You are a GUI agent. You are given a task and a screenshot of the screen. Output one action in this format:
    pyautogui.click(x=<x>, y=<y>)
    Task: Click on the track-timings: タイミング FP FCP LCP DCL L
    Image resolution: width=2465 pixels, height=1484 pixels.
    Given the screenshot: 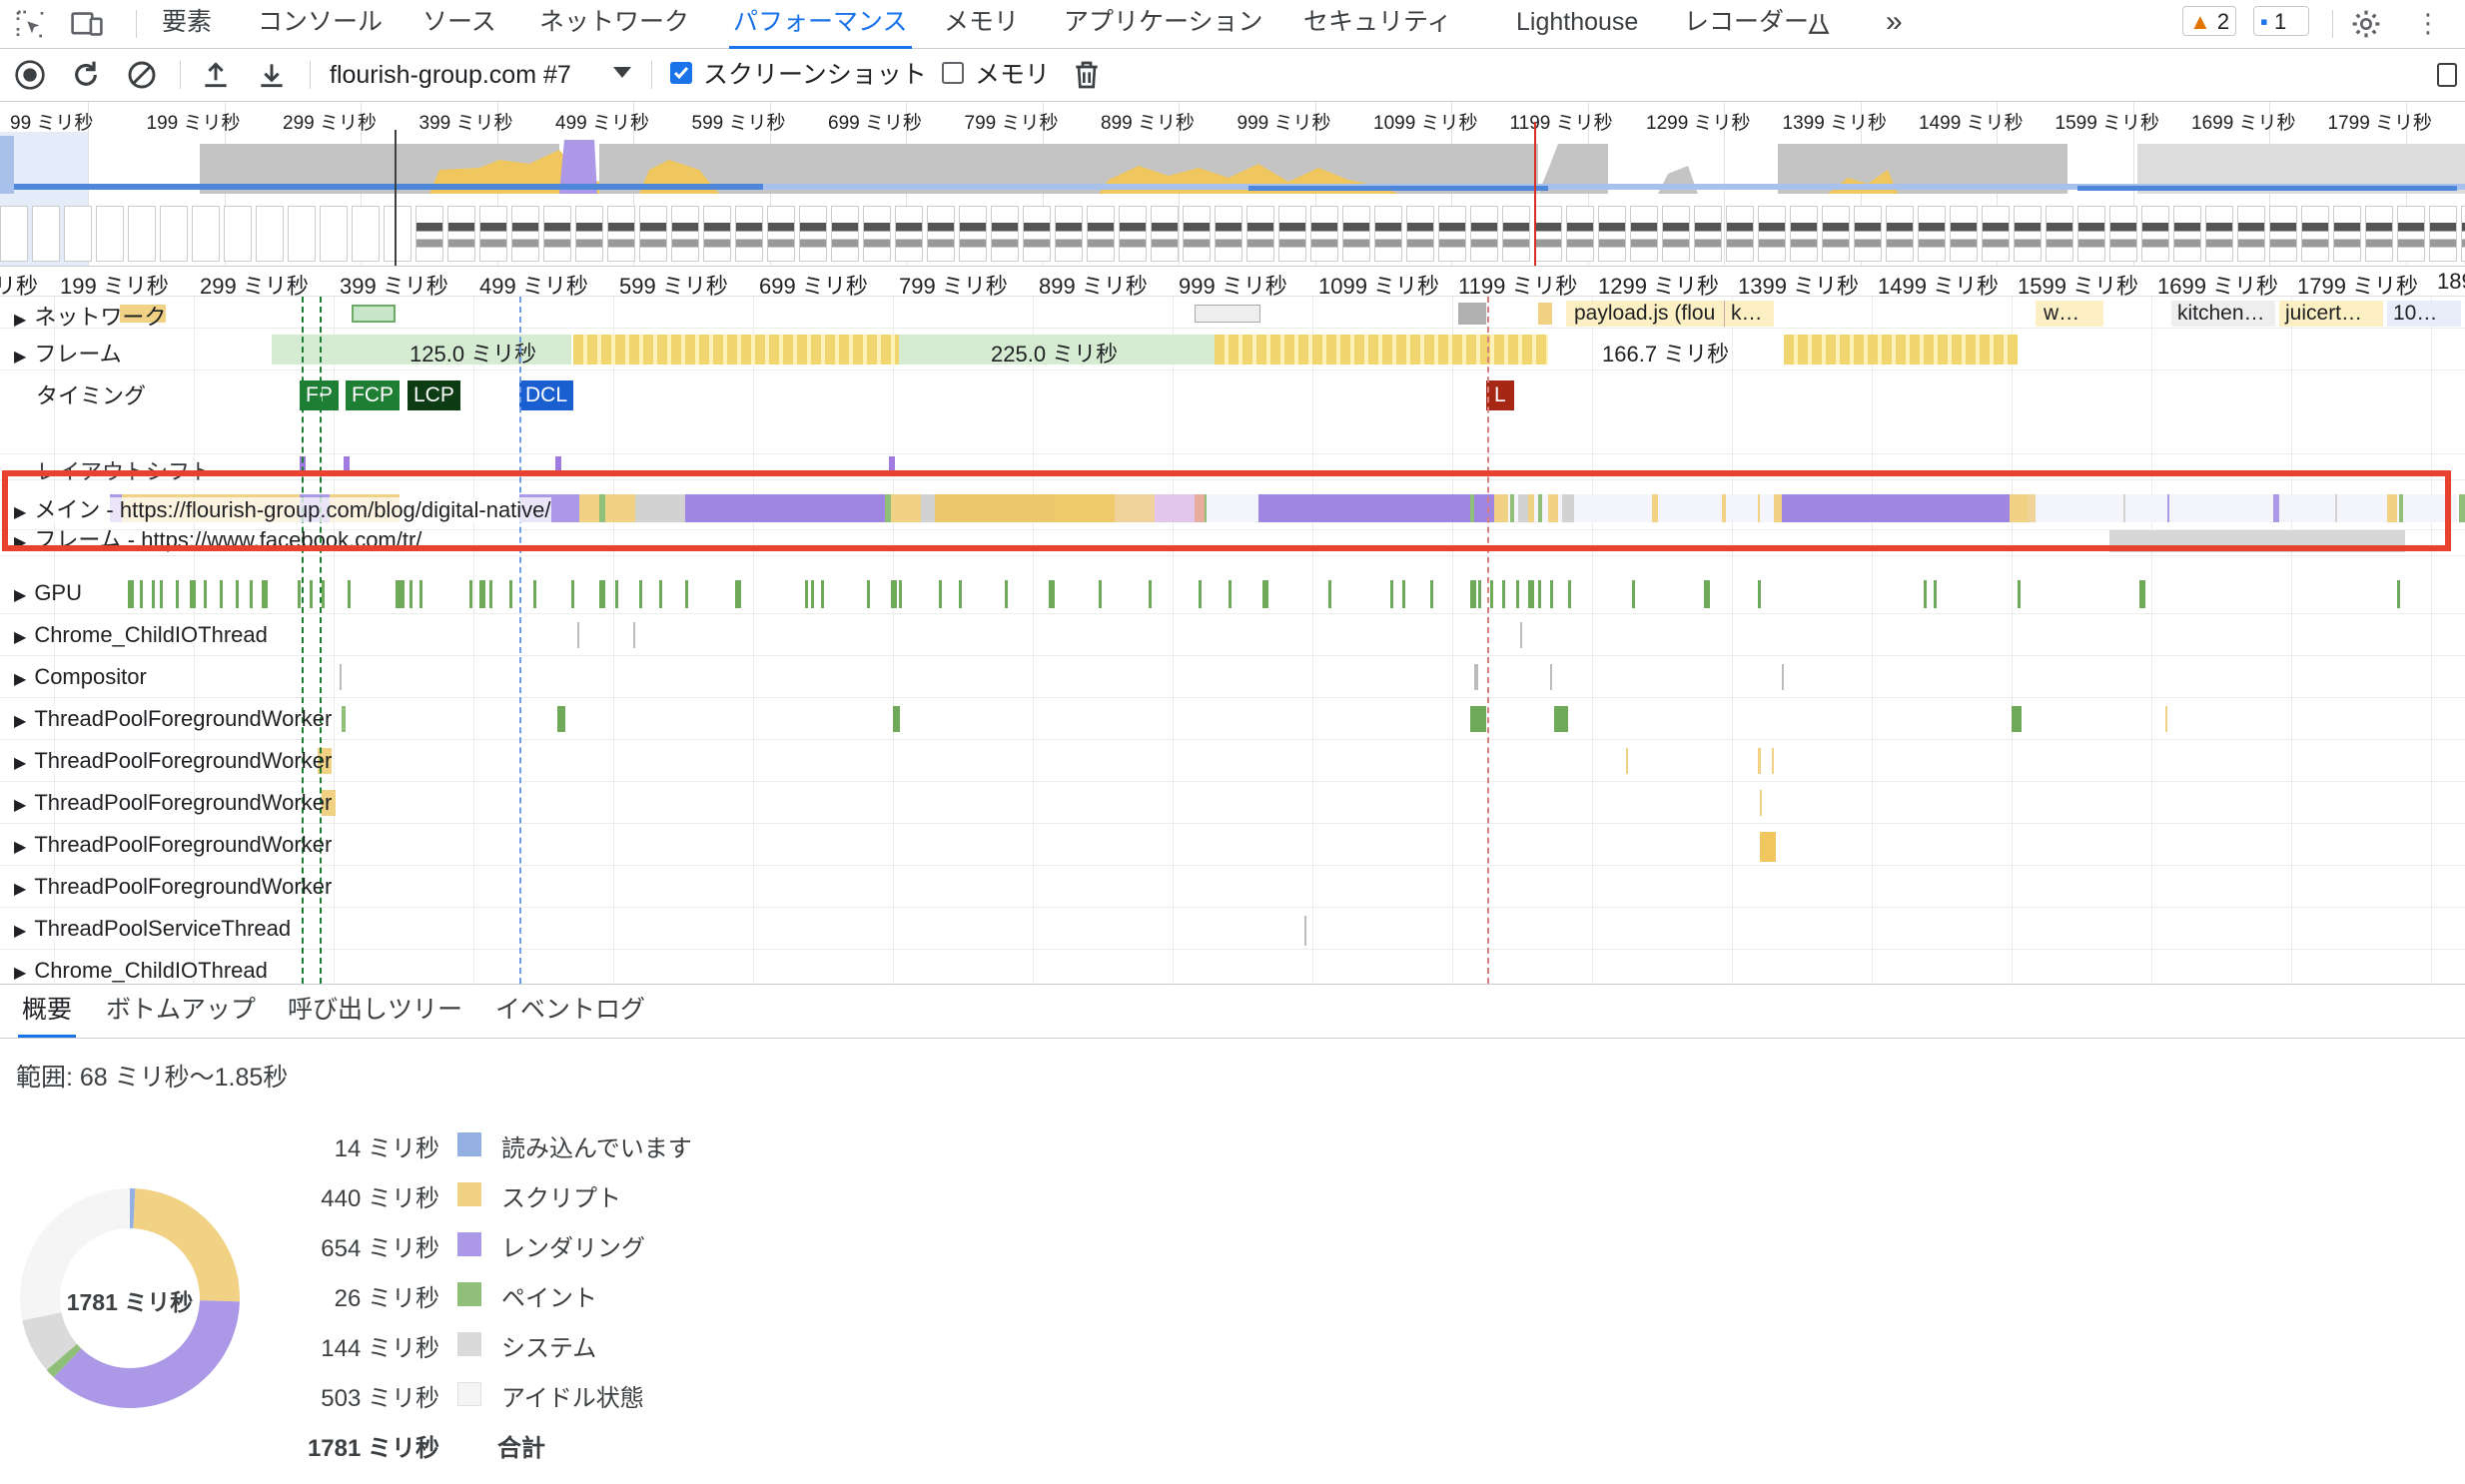 What is the action you would take?
    pyautogui.click(x=1232, y=412)
    